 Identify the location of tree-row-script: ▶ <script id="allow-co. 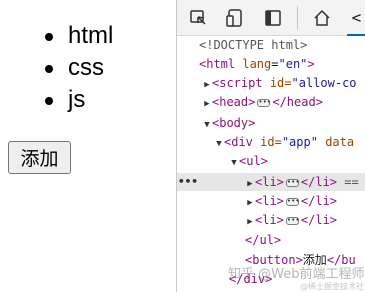
(271, 83).